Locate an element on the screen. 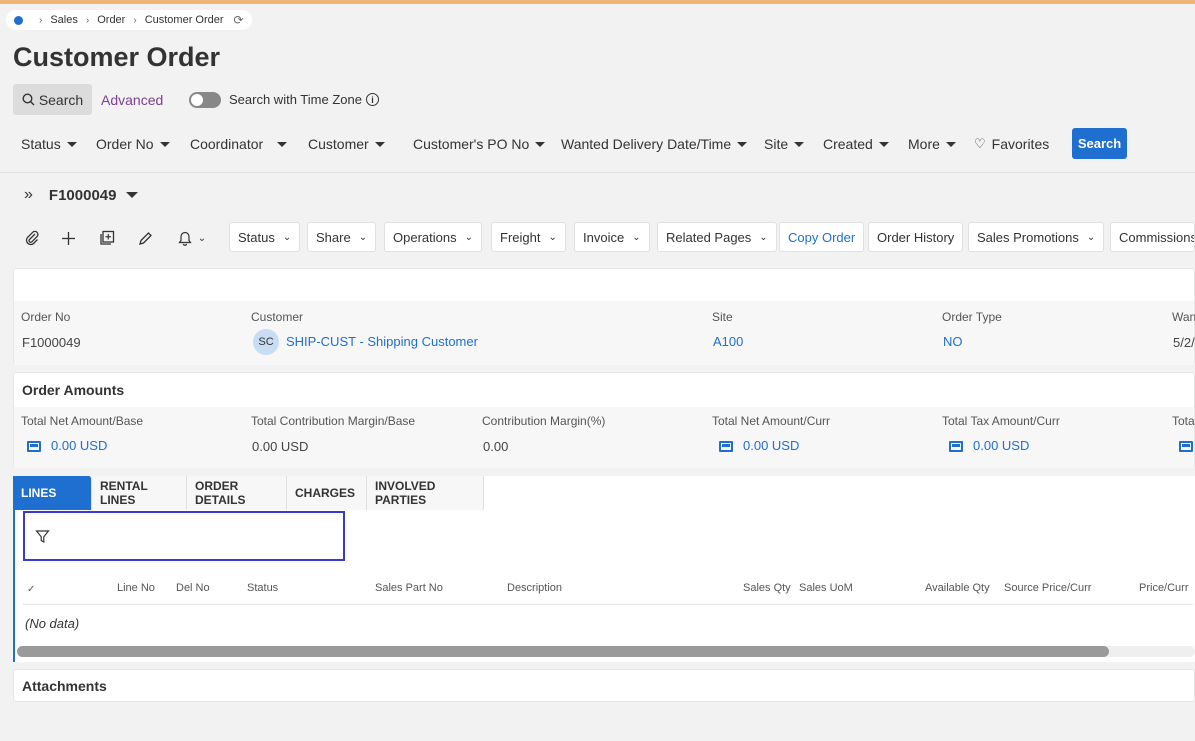 This screenshot has height=741, width=1195. filter-label: Customer's PO No is located at coordinates (471, 144).